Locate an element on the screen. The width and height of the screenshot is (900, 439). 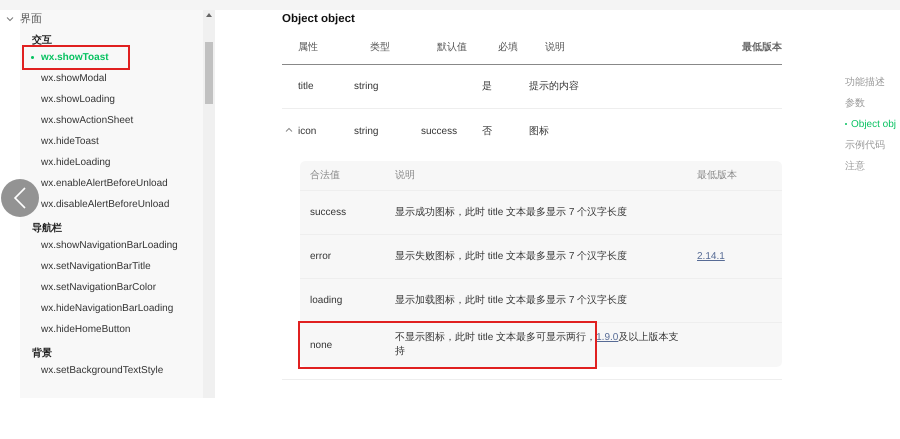
sidebar-item: wx.setBackgroundTextStyle is located at coordinates (102, 370).